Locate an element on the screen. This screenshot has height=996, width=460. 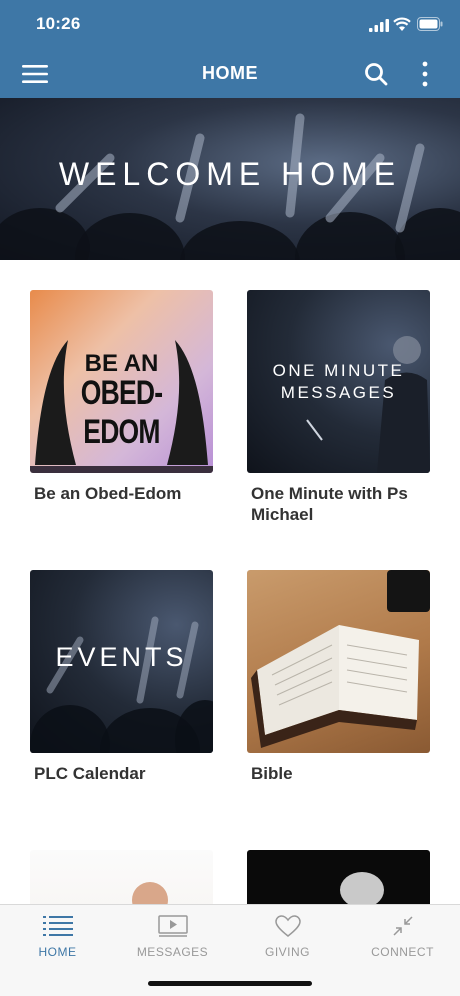
bible-photo is located at coordinates (338, 661).